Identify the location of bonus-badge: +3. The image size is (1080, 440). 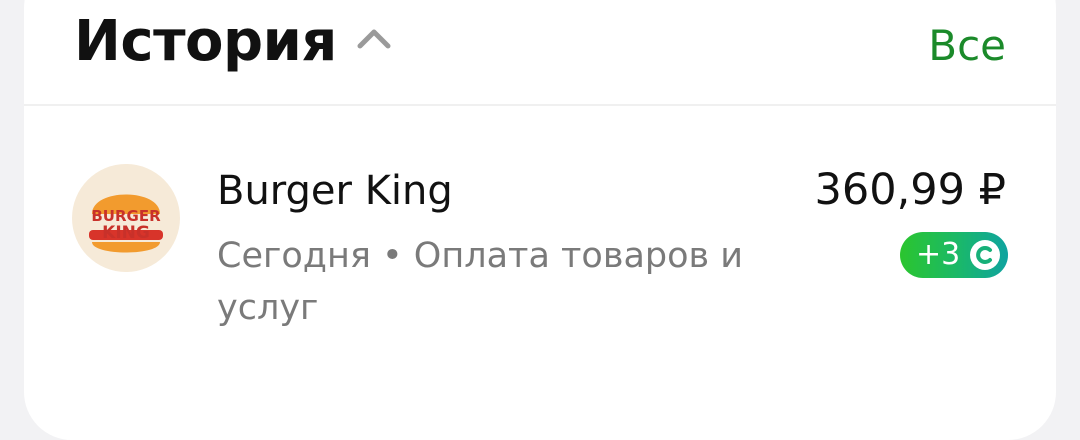
(954, 255).